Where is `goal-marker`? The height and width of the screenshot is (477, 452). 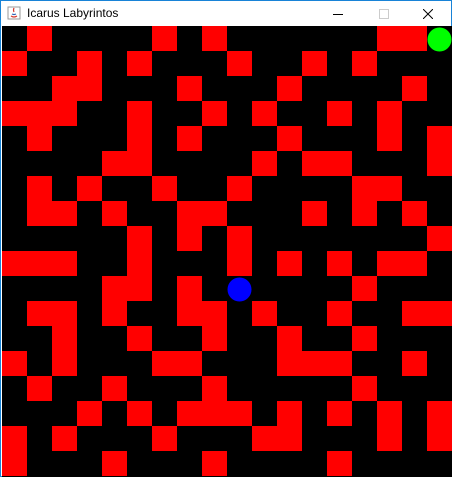
goal-marker is located at coordinates (439, 39).